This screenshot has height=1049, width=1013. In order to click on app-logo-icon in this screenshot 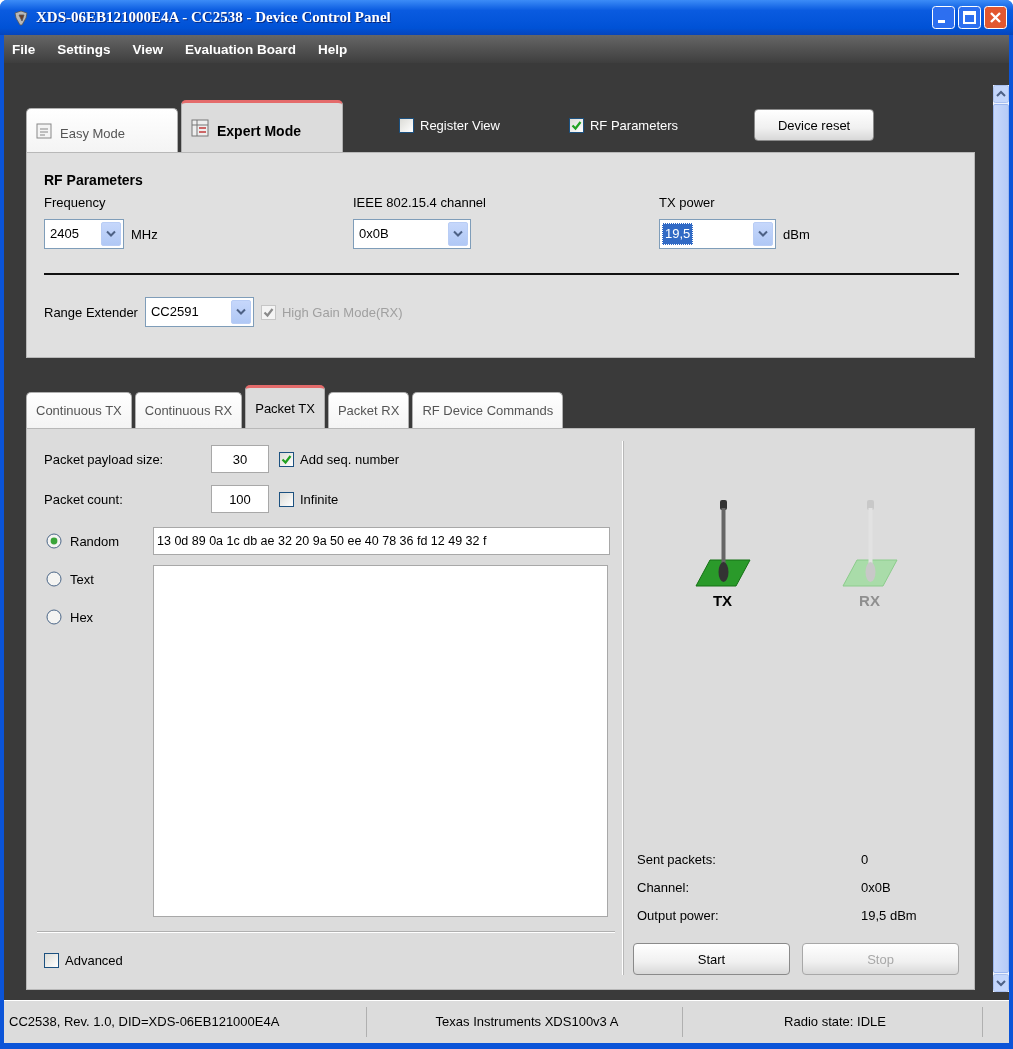, I will do `click(21, 17)`.